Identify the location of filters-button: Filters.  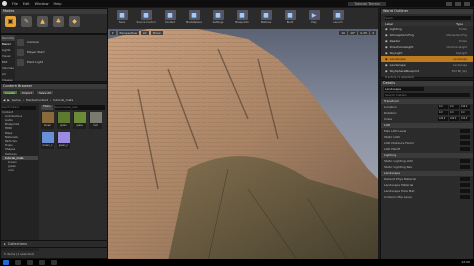
(47, 107).